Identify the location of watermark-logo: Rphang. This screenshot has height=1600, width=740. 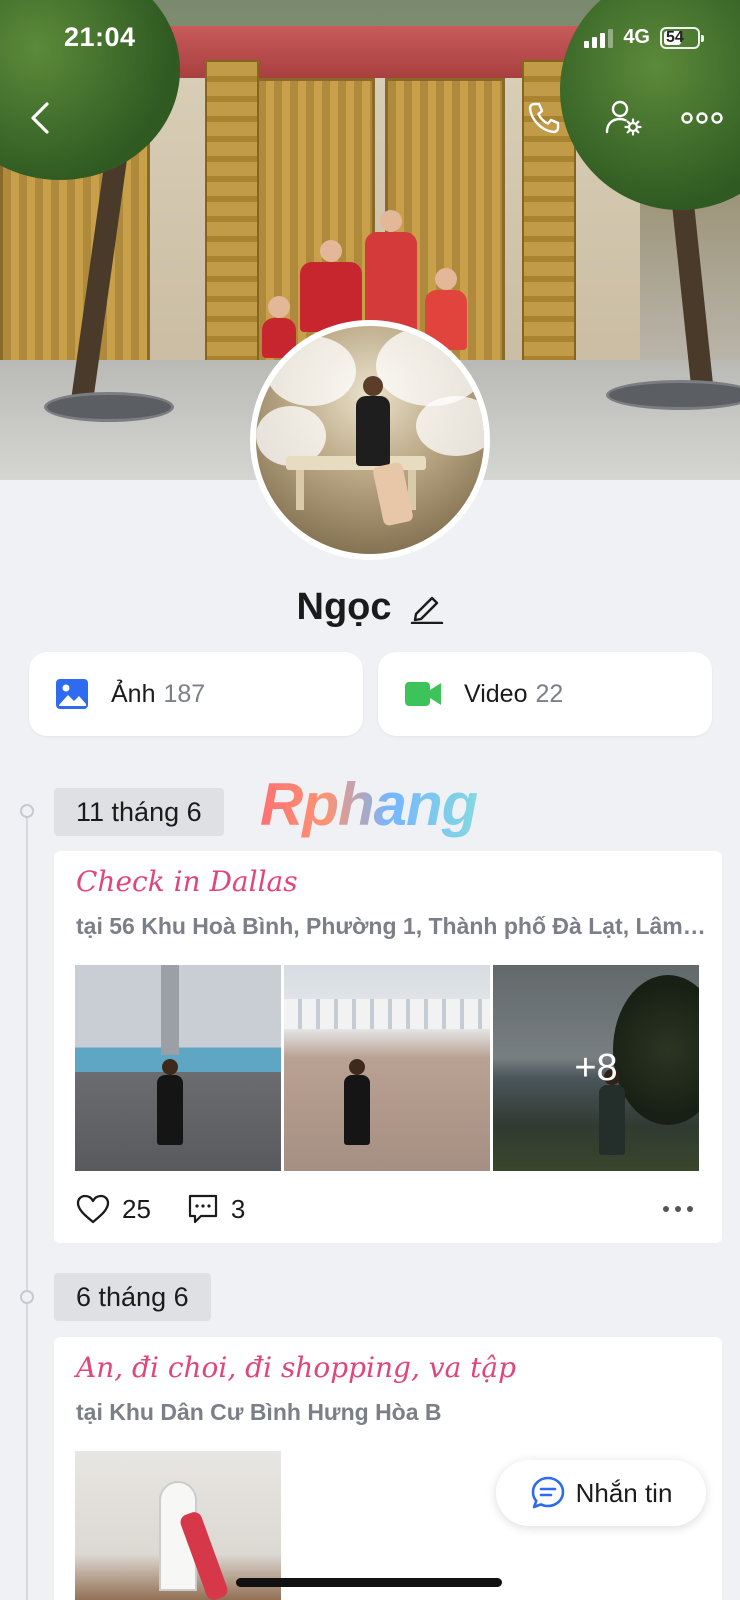
(369, 804).